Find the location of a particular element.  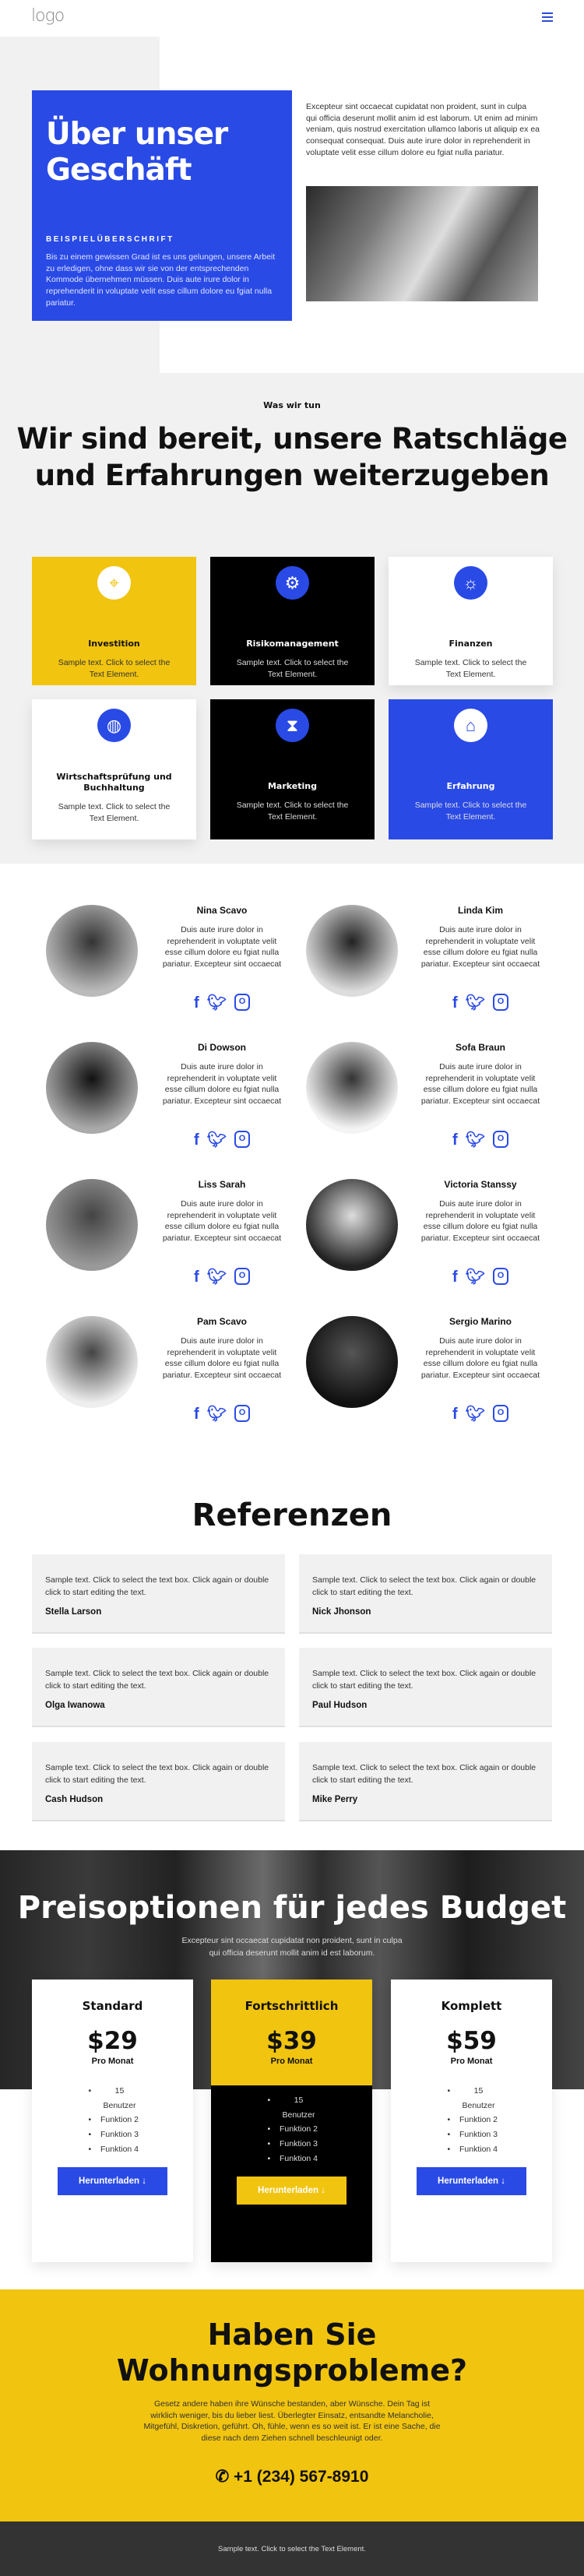

services-eyebrow: Was wir tun is located at coordinates (292, 405).